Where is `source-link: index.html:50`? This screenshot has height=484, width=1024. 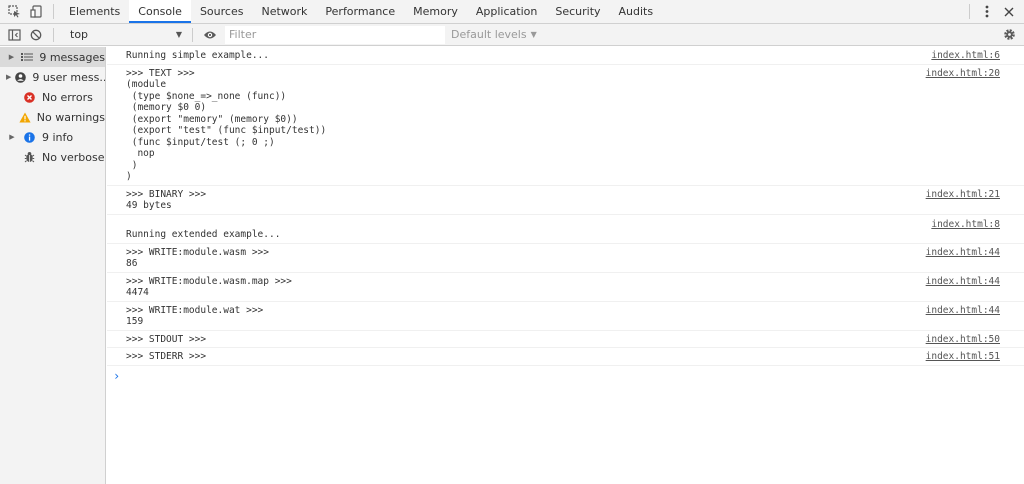
source-link: index.html:50 is located at coordinates (963, 340).